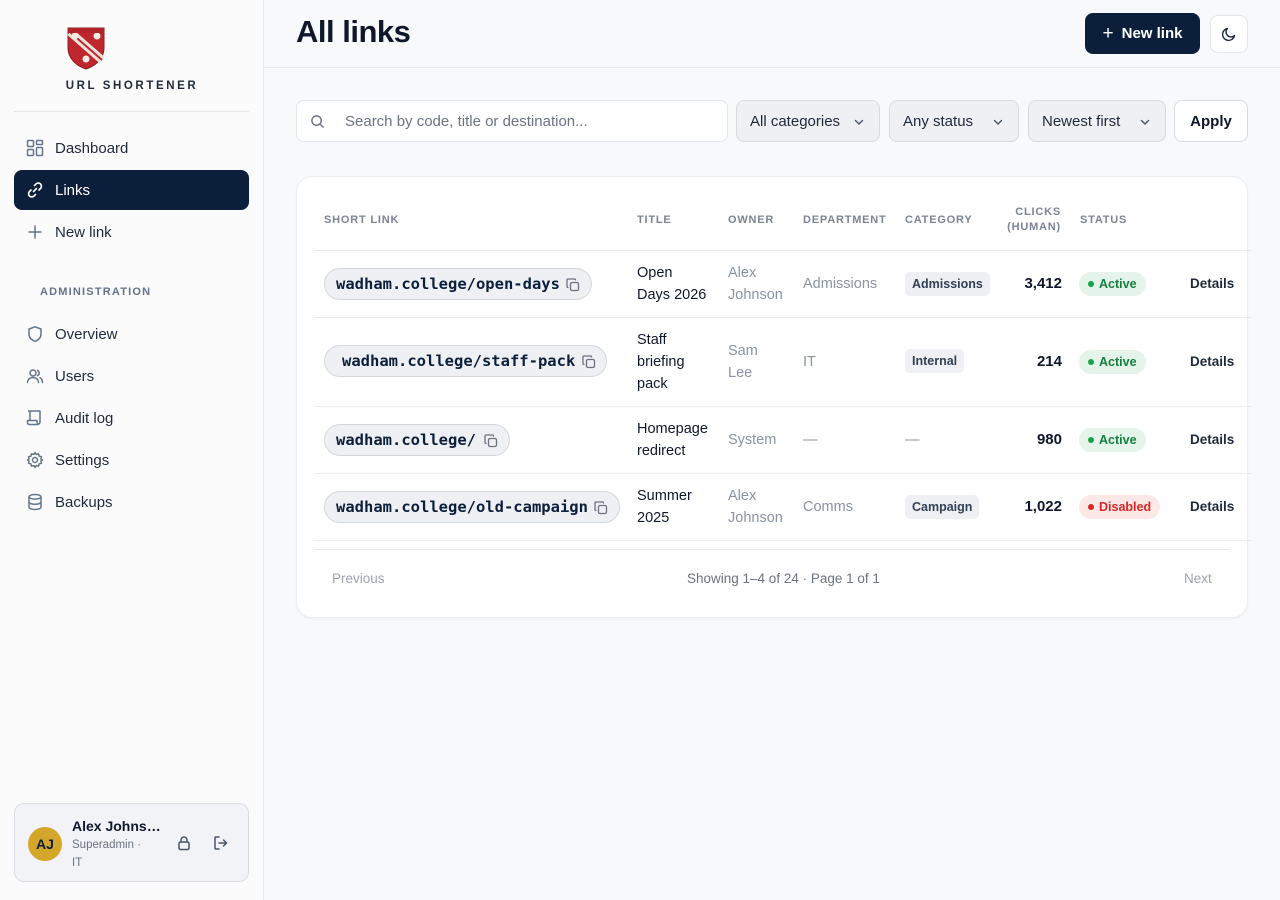 The image size is (1280, 900). Describe the element at coordinates (743, 351) in the screenshot. I see `owner-line: Sam` at that location.